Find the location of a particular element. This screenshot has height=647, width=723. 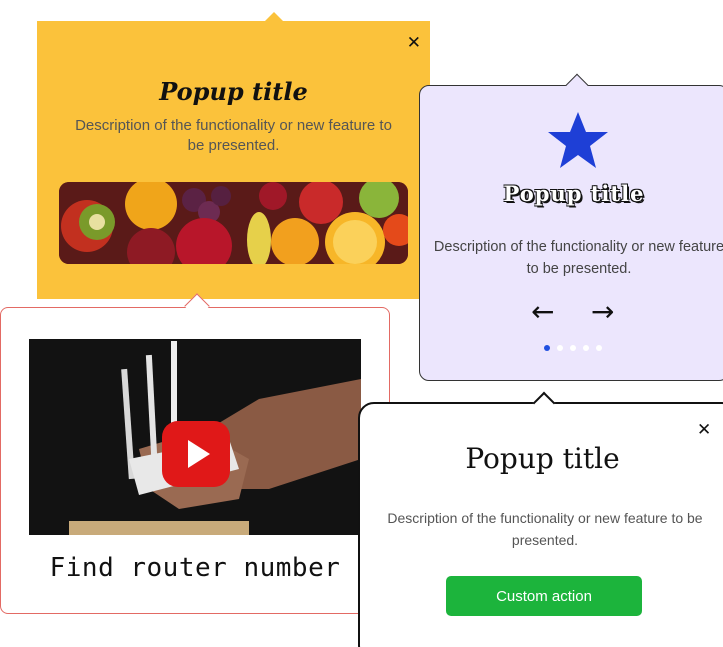

play-icon is located at coordinates (196, 454).